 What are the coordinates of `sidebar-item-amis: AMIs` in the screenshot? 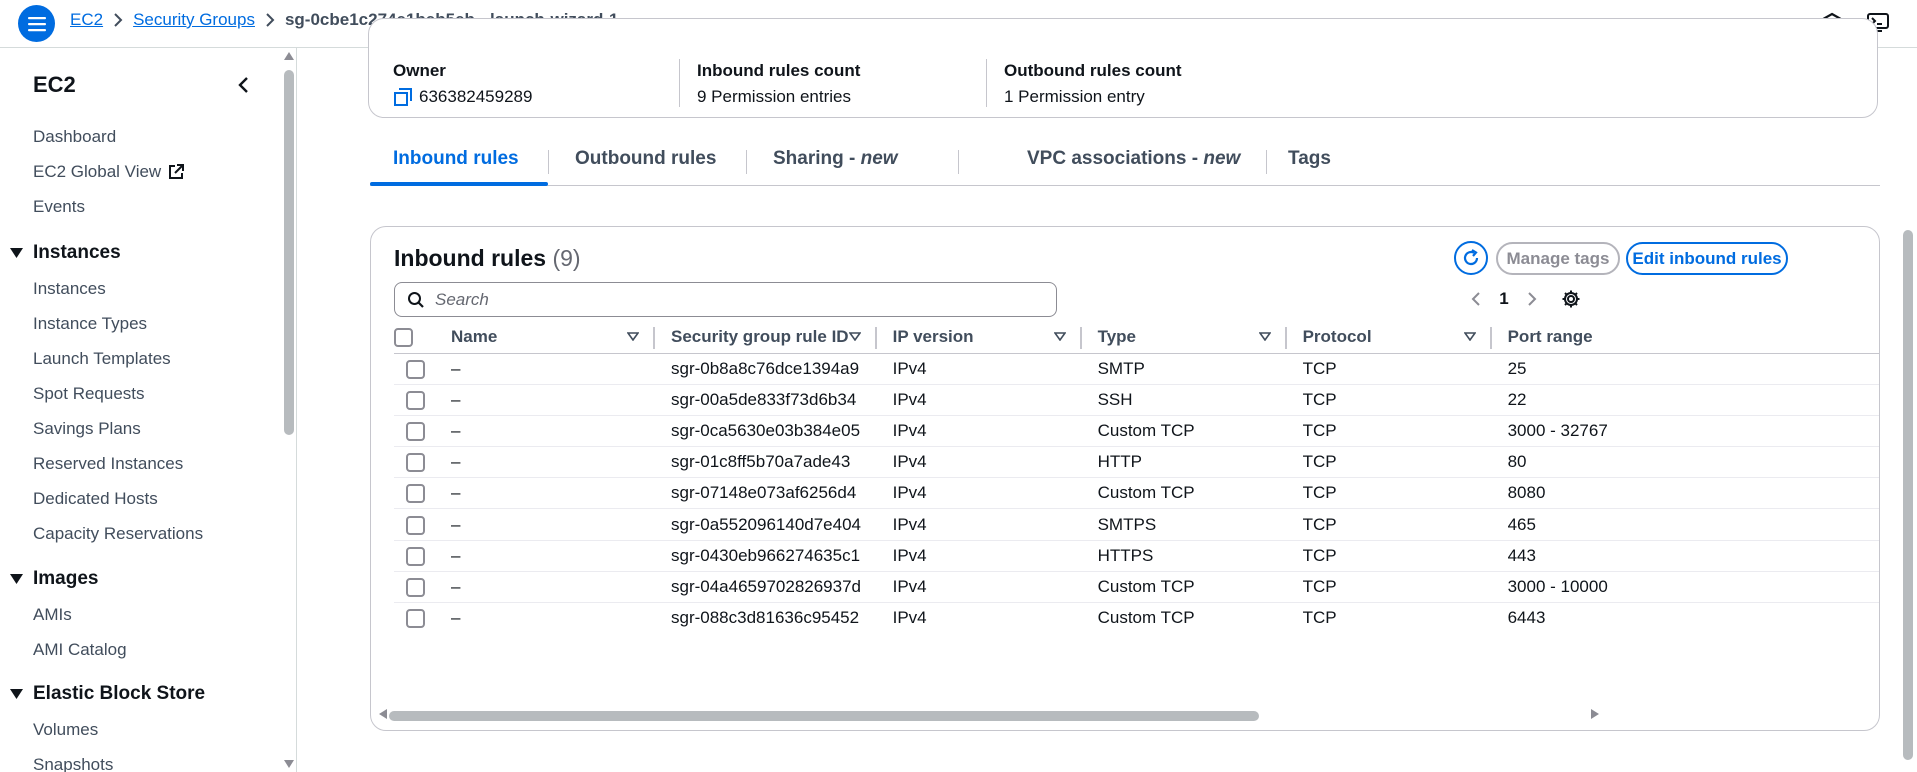 It's located at (52, 615).